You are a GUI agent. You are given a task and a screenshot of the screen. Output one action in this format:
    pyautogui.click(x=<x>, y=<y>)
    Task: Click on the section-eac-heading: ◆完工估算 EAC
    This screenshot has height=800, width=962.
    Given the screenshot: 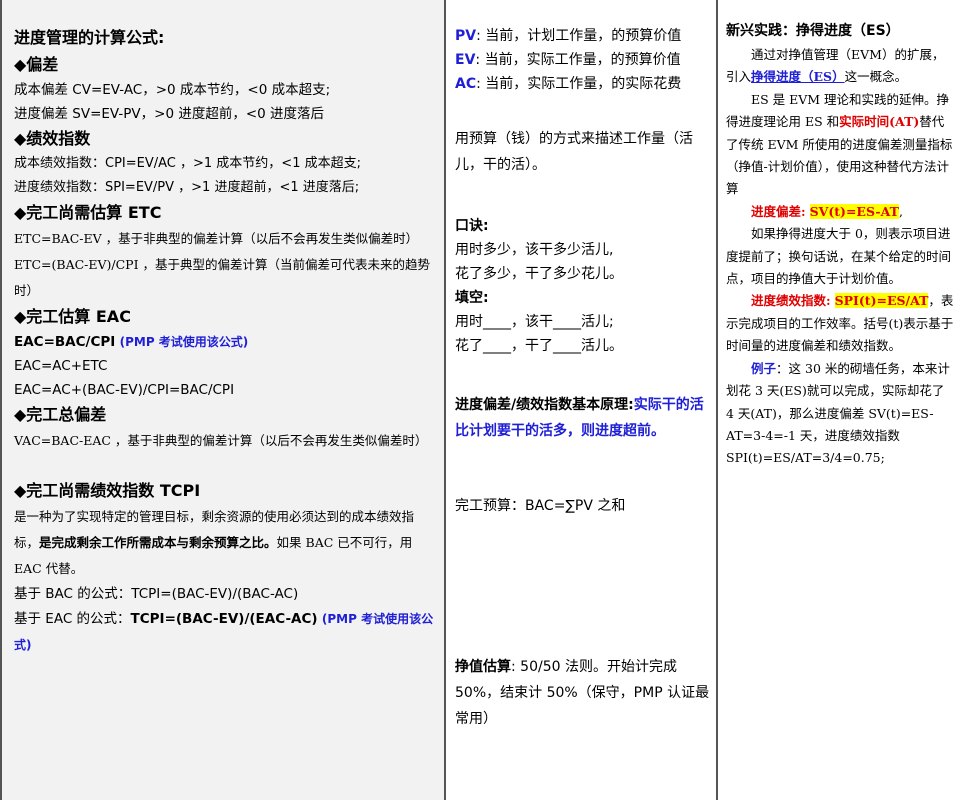 What is the action you would take?
    pyautogui.click(x=72, y=316)
    